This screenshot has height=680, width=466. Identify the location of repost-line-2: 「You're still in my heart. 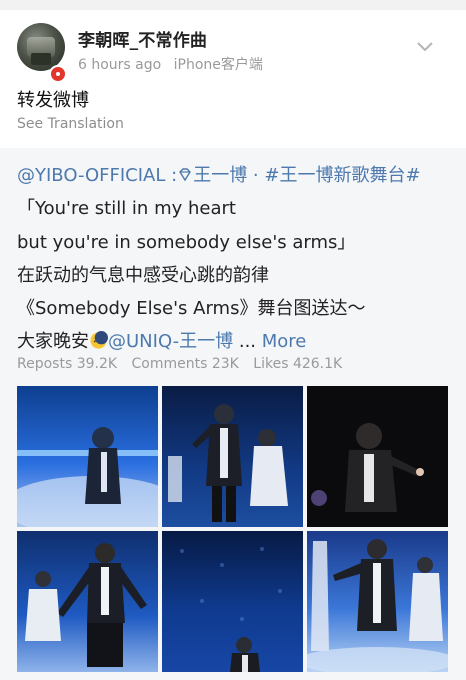
(126, 208).